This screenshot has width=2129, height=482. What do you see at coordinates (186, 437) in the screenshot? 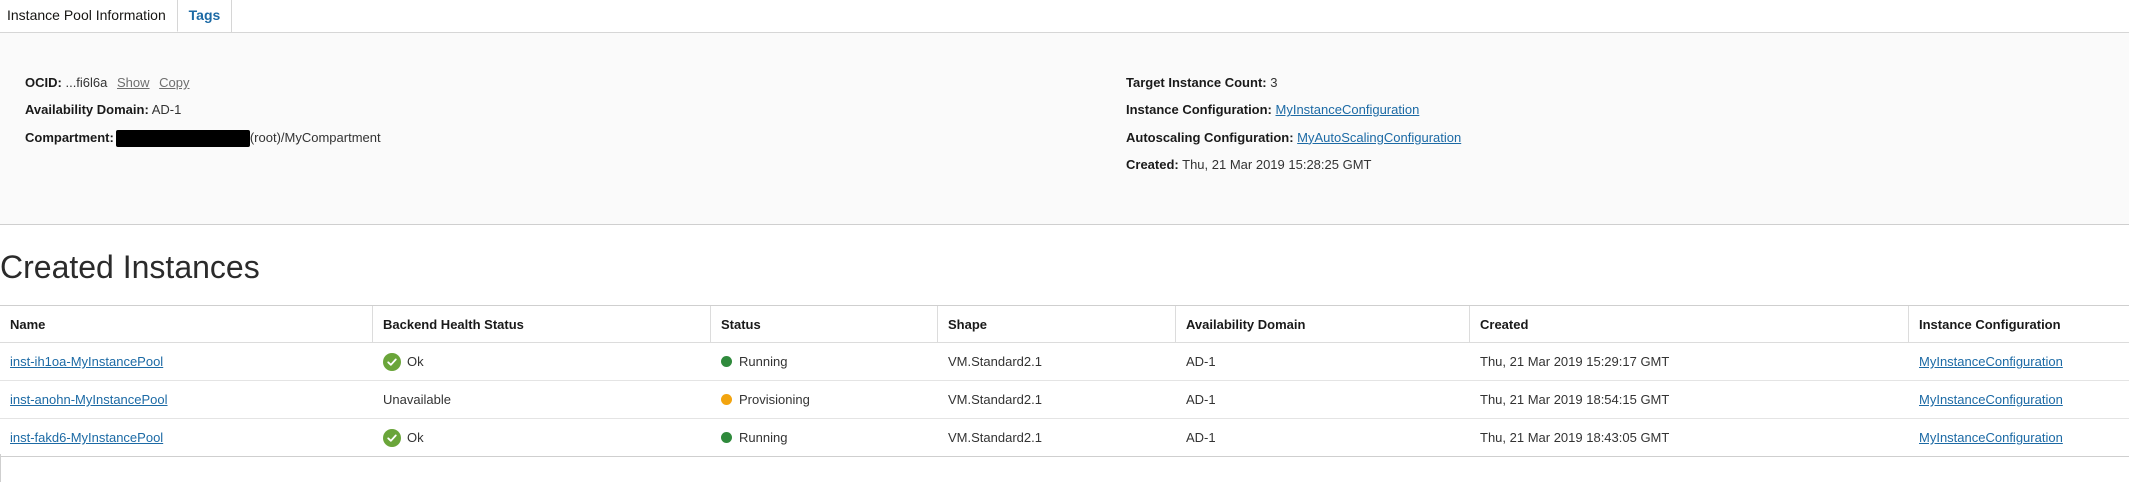
I see `cell-name: inst-fakd6-MyInstancePool` at bounding box center [186, 437].